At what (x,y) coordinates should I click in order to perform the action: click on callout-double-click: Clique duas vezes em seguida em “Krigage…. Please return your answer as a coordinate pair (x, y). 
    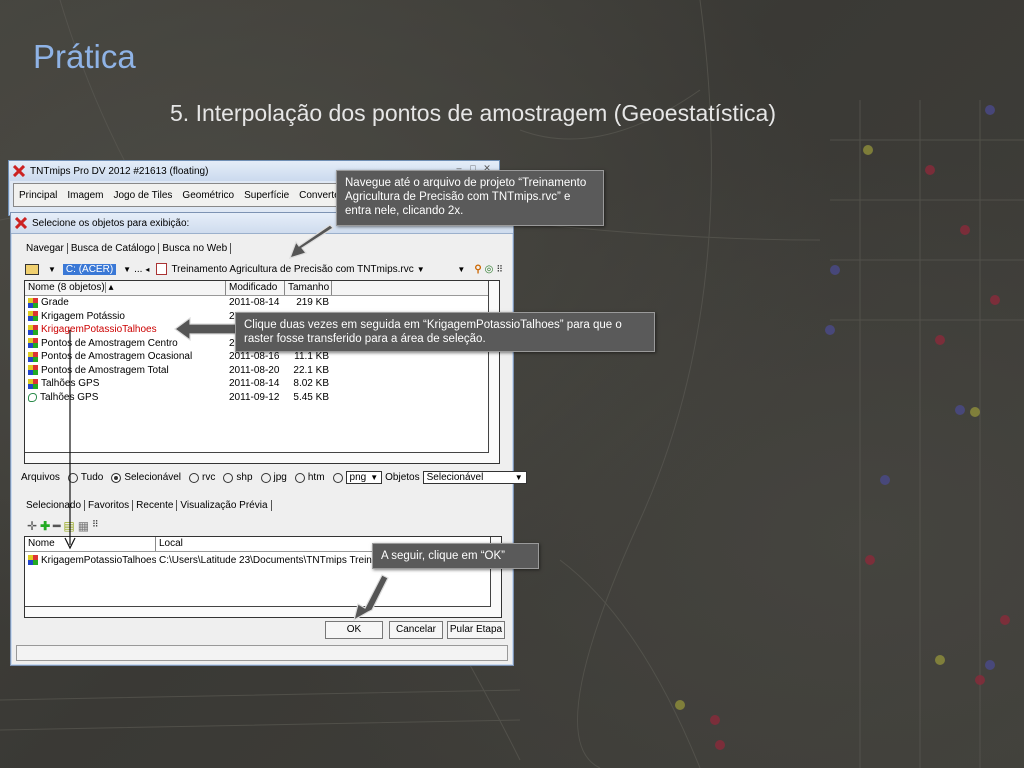
    Looking at the image, I should click on (445, 332).